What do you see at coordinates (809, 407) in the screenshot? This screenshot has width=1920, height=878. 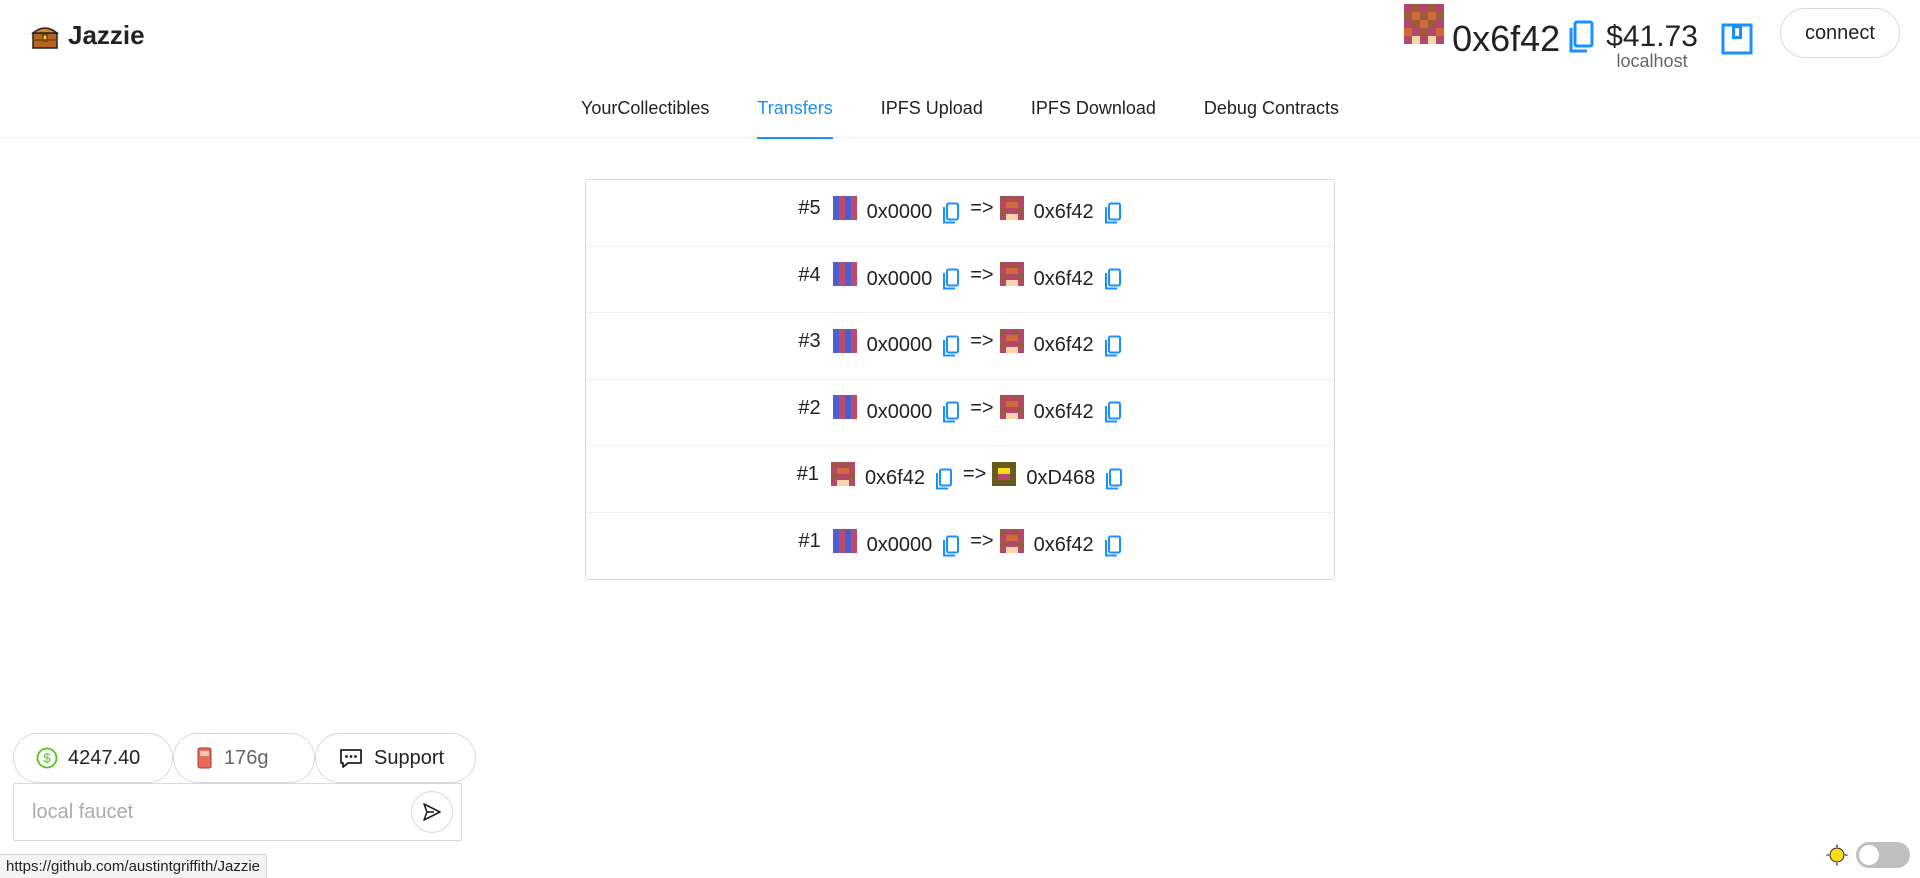 I see `token-id: #2` at bounding box center [809, 407].